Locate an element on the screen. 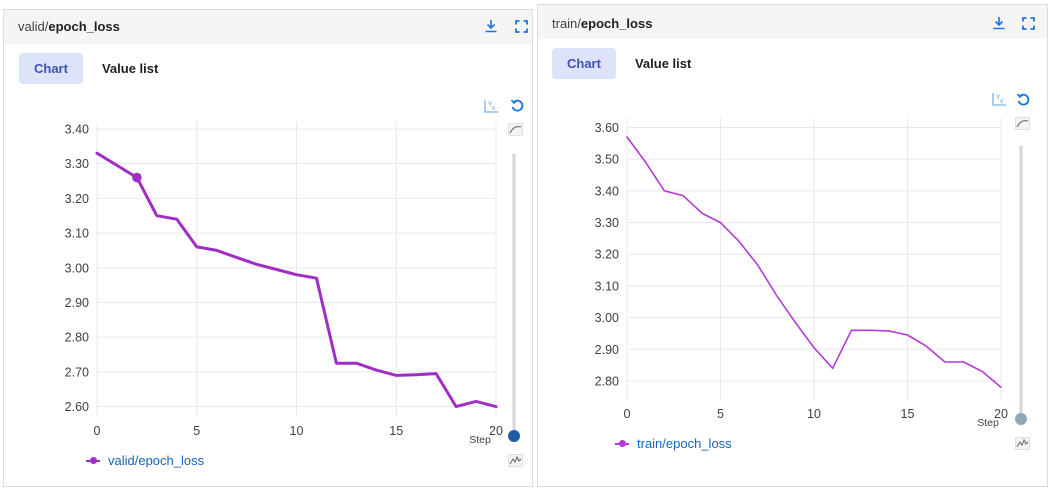 The width and height of the screenshot is (1050, 488). y-tick-label: 2.60 is located at coordinates (77, 407).